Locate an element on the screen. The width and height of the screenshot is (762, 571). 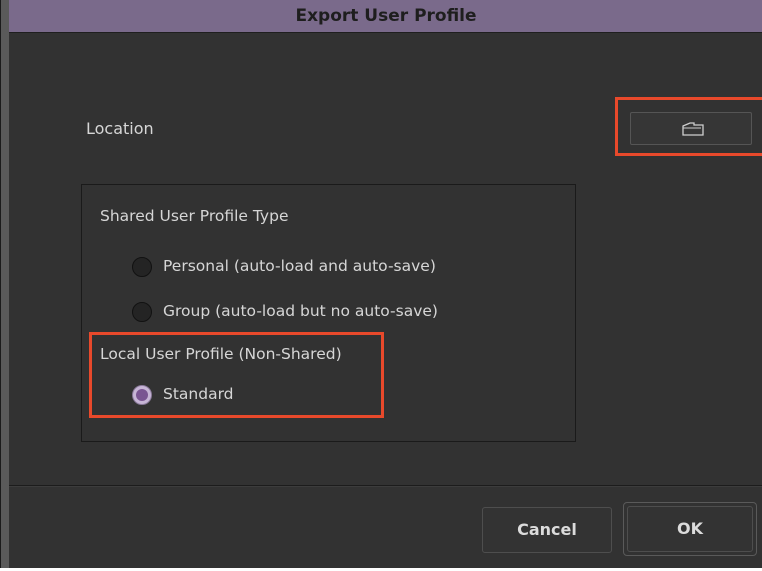
group-radio is located at coordinates (142, 312).